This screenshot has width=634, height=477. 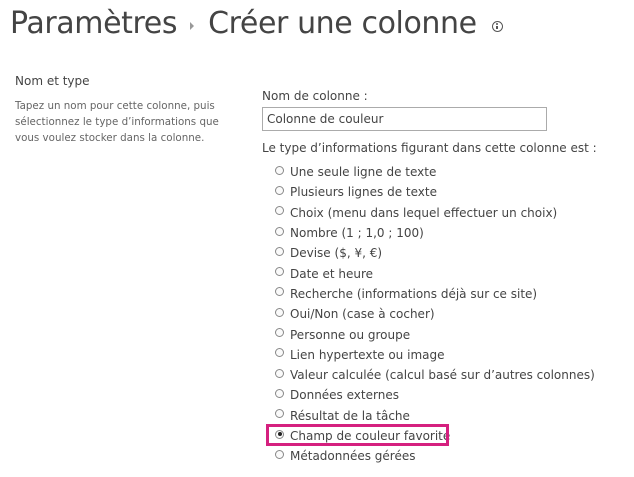 I want to click on radio-option-label: Une seule ligne de texte, so click(x=363, y=172).